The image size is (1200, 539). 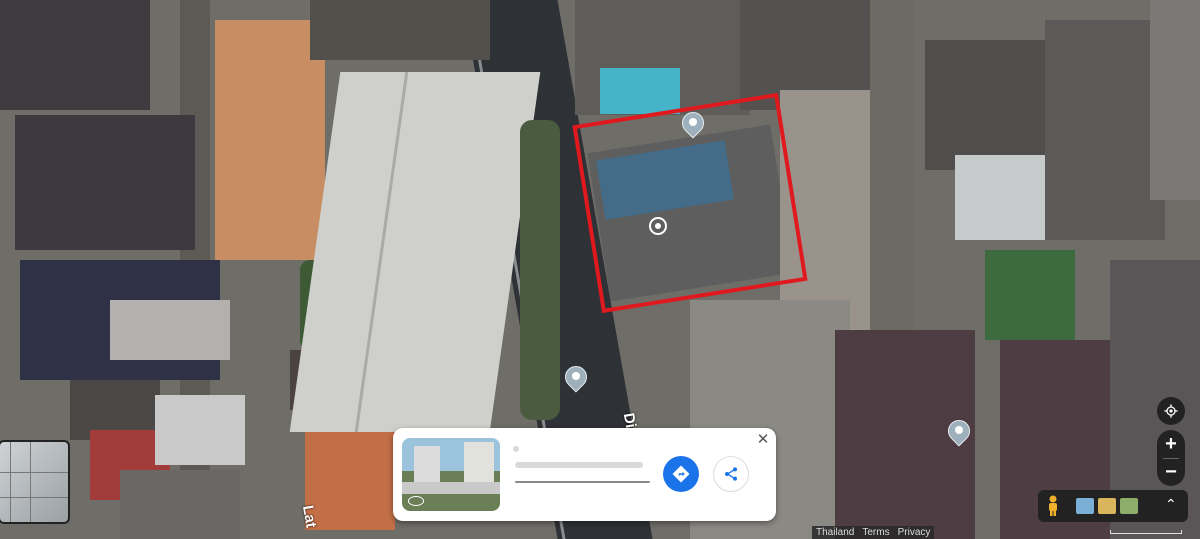 What do you see at coordinates (416, 501) in the screenshot?
I see `360-icon` at bounding box center [416, 501].